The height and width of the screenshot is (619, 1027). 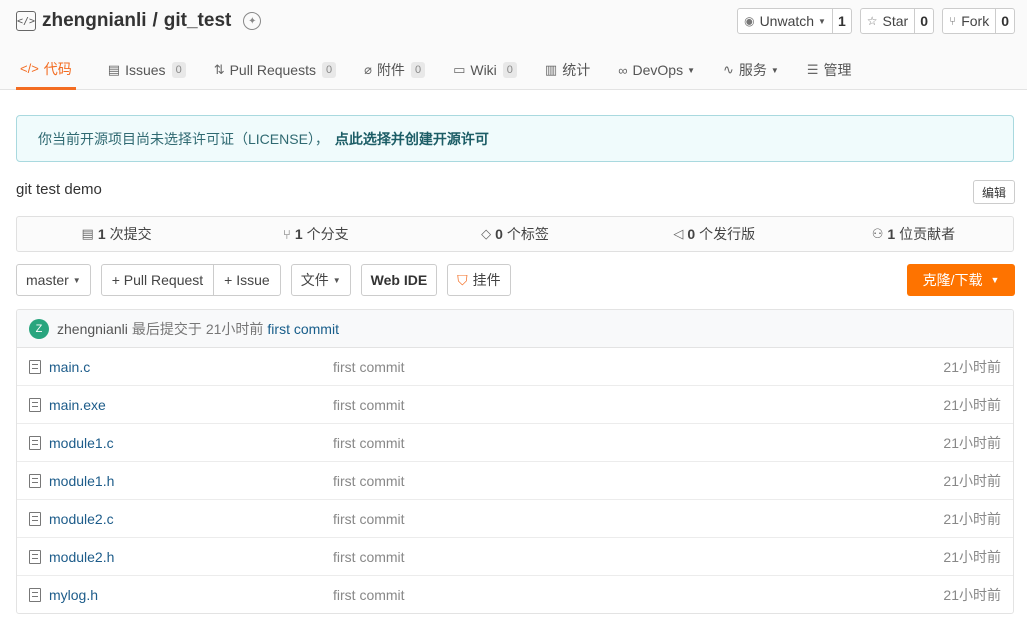 I want to click on edit-description-button: 编辑, so click(x=993, y=192).